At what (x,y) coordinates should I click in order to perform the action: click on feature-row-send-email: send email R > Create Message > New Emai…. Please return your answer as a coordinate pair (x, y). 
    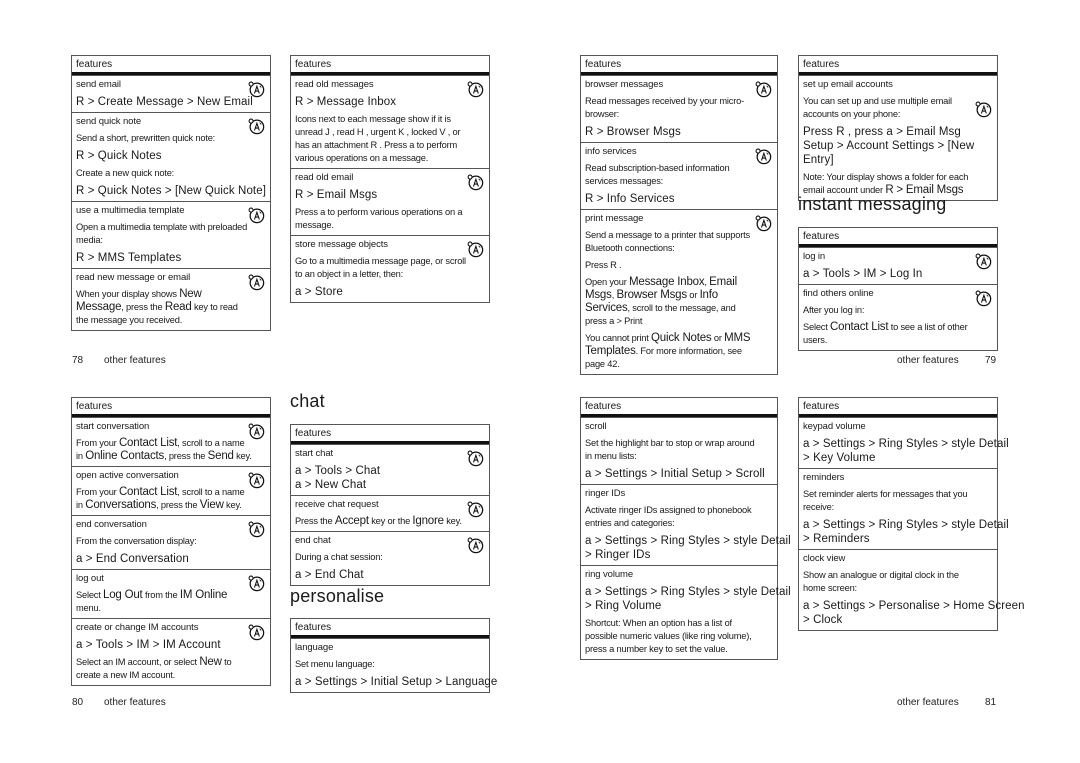
    Looking at the image, I should click on (171, 93).